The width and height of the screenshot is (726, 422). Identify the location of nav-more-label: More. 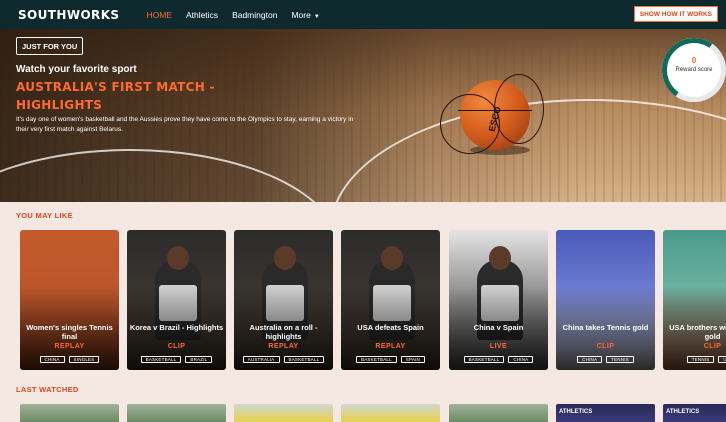
(301, 14).